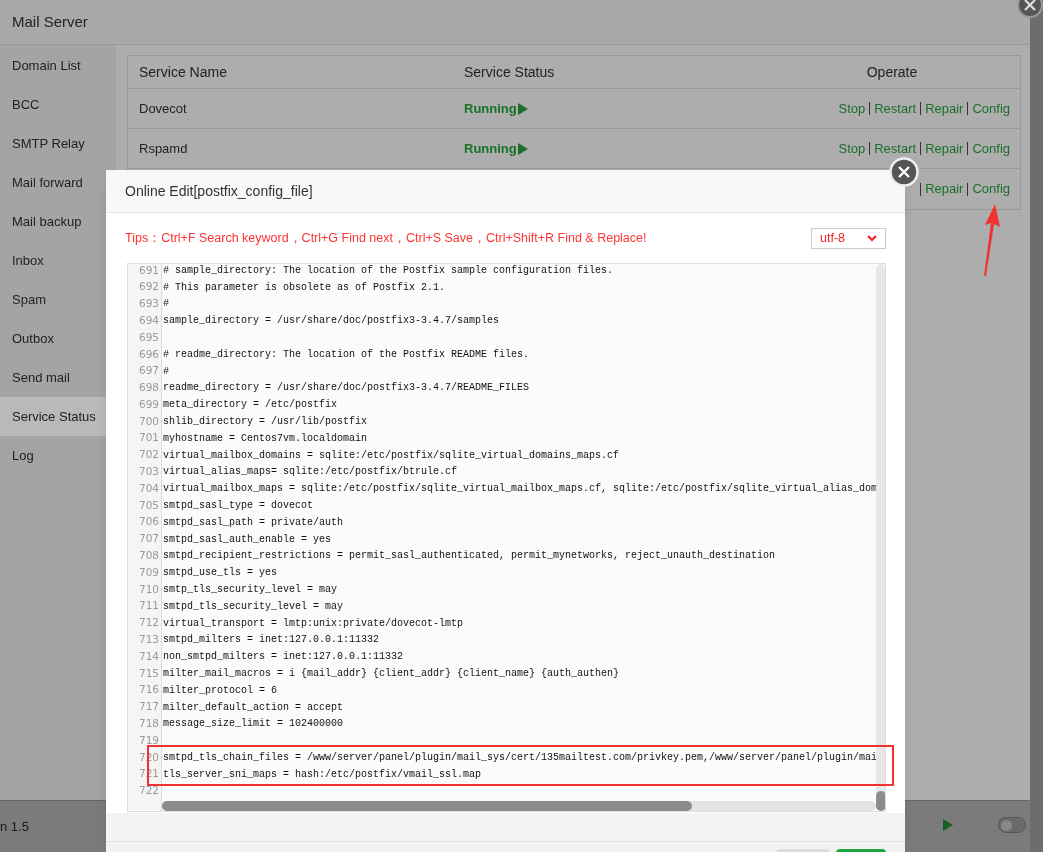  I want to click on code-line: milter_default_action = accept, so click(253, 707).